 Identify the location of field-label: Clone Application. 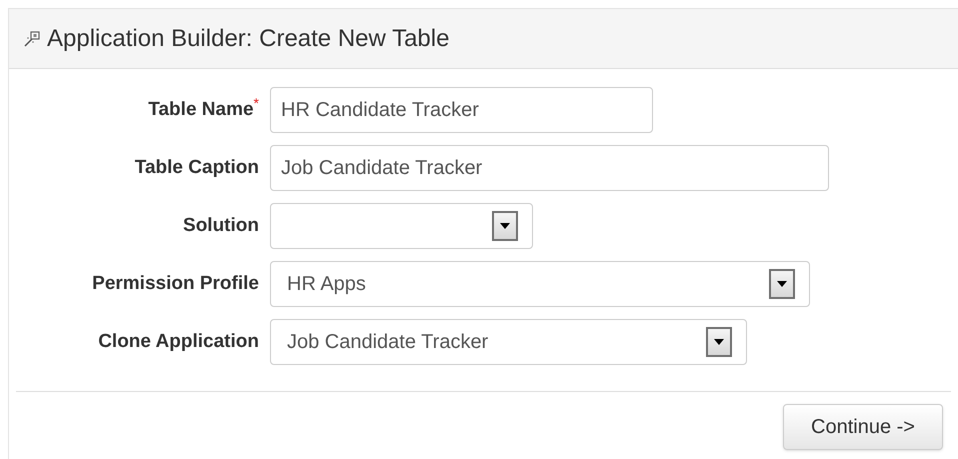
(178, 342).